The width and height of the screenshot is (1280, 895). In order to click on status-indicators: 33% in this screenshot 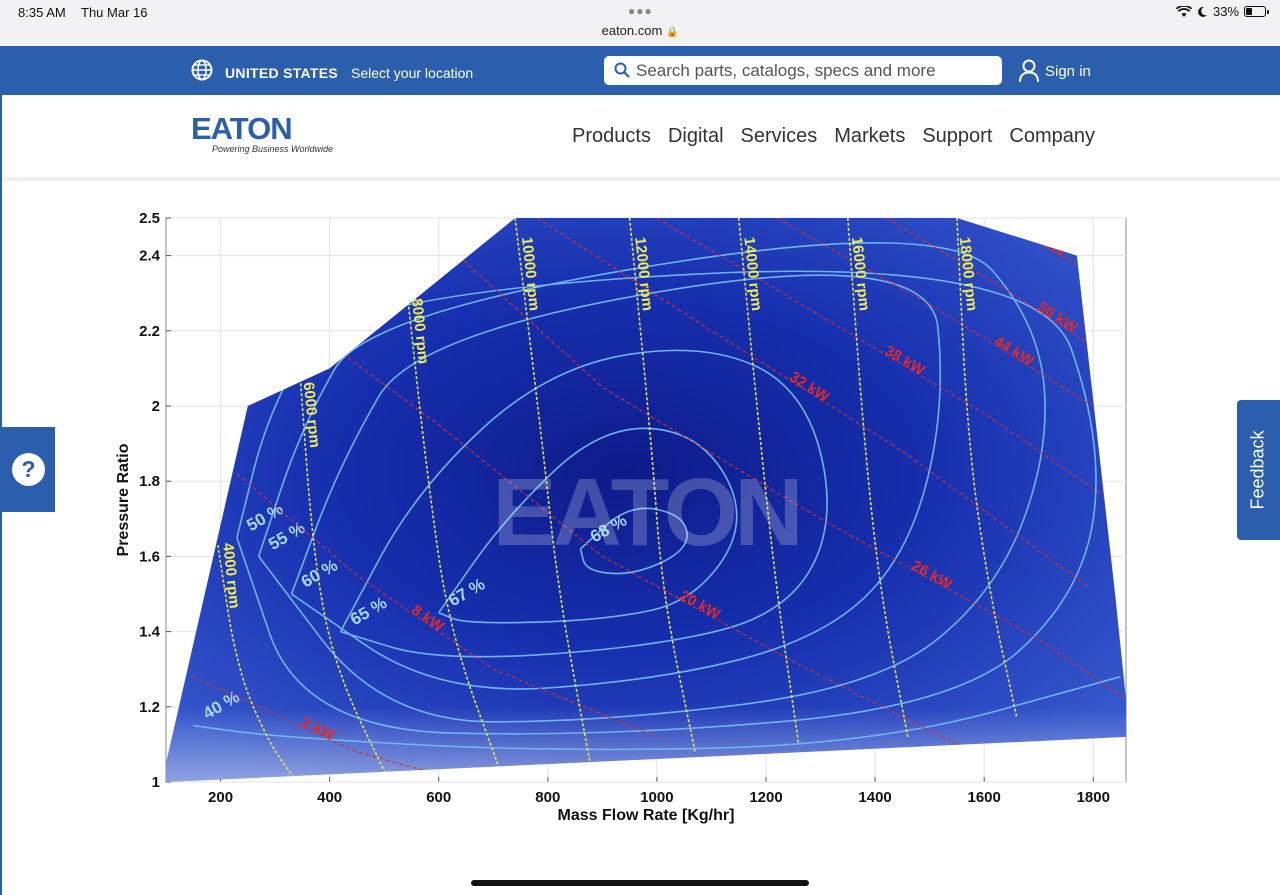, I will do `click(1222, 11)`.